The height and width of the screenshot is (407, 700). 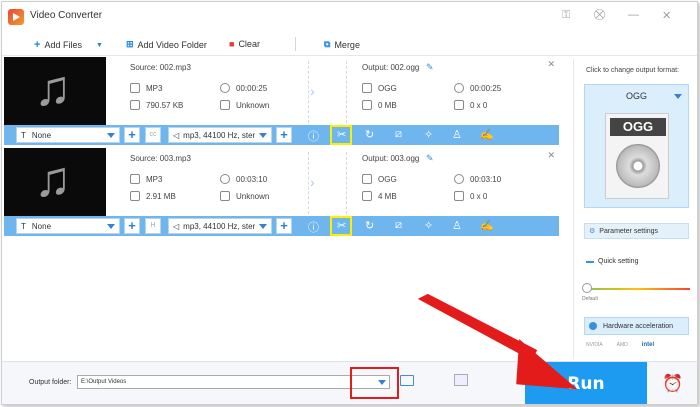 I want to click on settings-icon: ⚙, so click(x=592, y=231).